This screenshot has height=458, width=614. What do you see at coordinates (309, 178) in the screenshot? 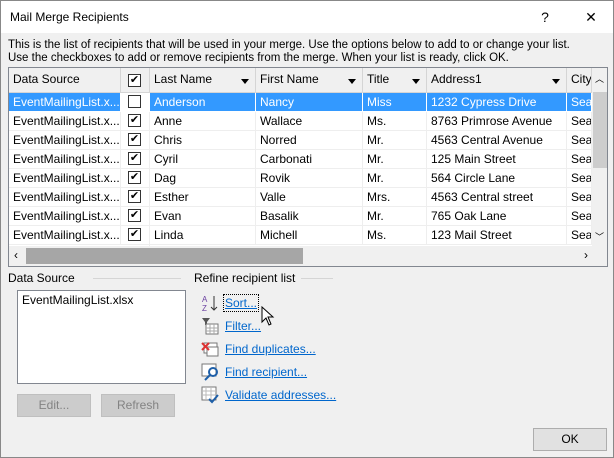
I see `cell-first-name: Rovik` at bounding box center [309, 178].